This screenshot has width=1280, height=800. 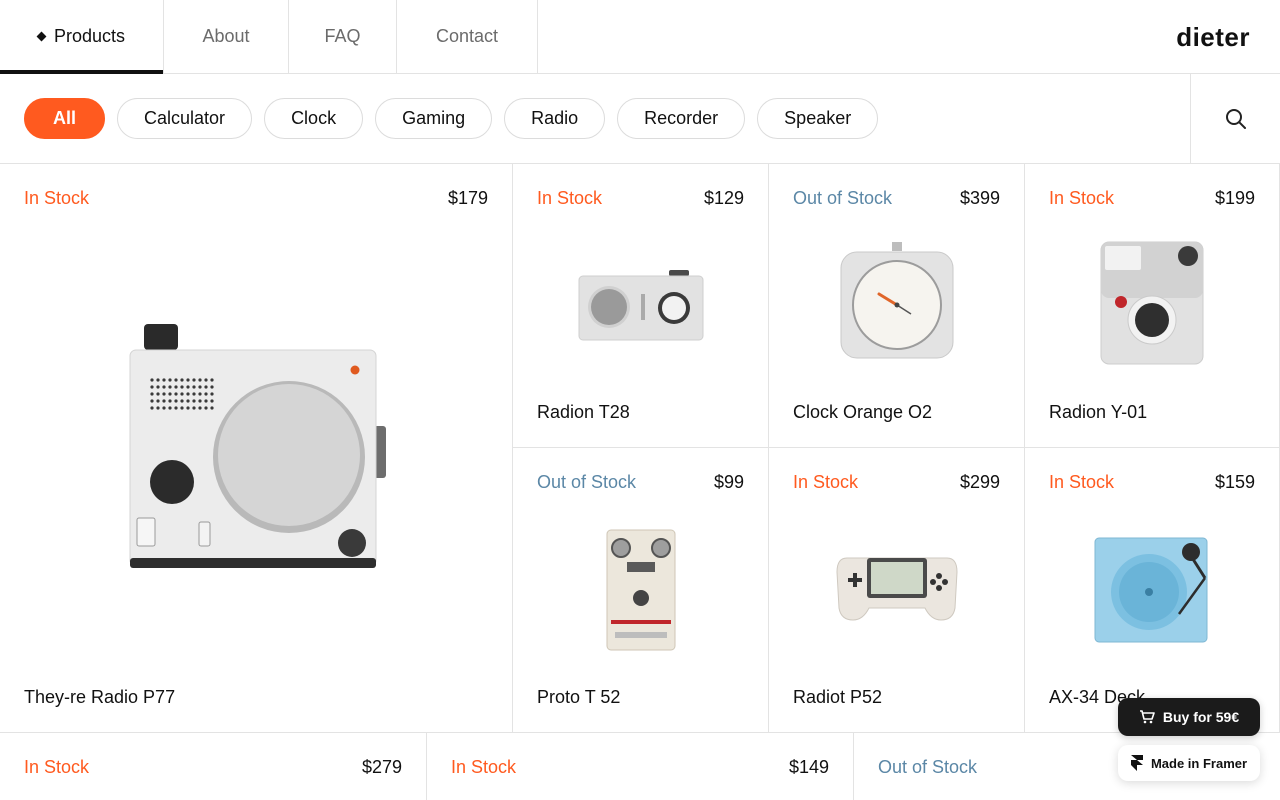 What do you see at coordinates (1199, 763) in the screenshot?
I see `framer-label: Made in Framer` at bounding box center [1199, 763].